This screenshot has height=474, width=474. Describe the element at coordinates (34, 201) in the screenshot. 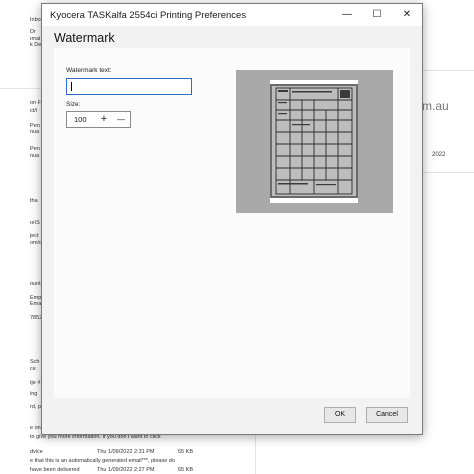

I see `bg-text: tha` at that location.